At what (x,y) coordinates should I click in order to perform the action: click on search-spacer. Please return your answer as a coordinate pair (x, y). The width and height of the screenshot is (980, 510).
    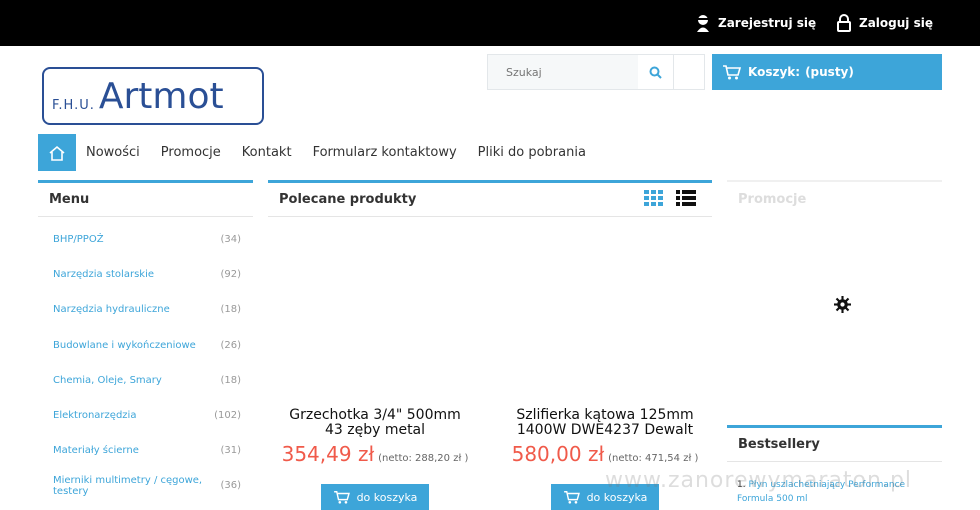
    Looking at the image, I should click on (689, 72).